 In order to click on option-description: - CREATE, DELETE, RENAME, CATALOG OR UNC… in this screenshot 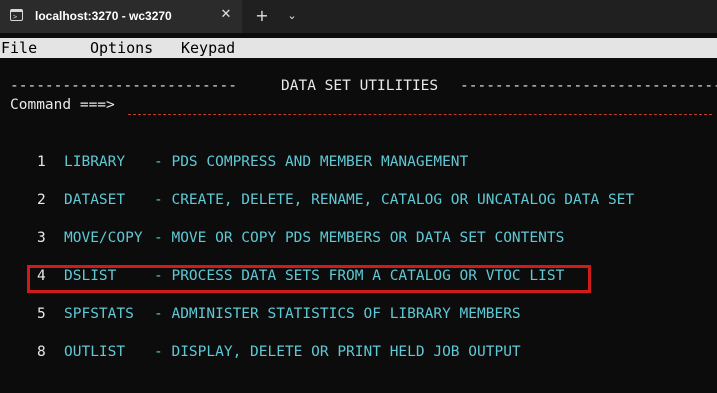, I will do `click(394, 200)`.